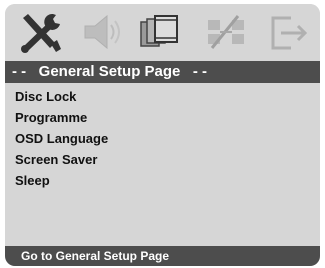 This screenshot has width=325, height=268. I want to click on video-frames-icon, so click(162, 32).